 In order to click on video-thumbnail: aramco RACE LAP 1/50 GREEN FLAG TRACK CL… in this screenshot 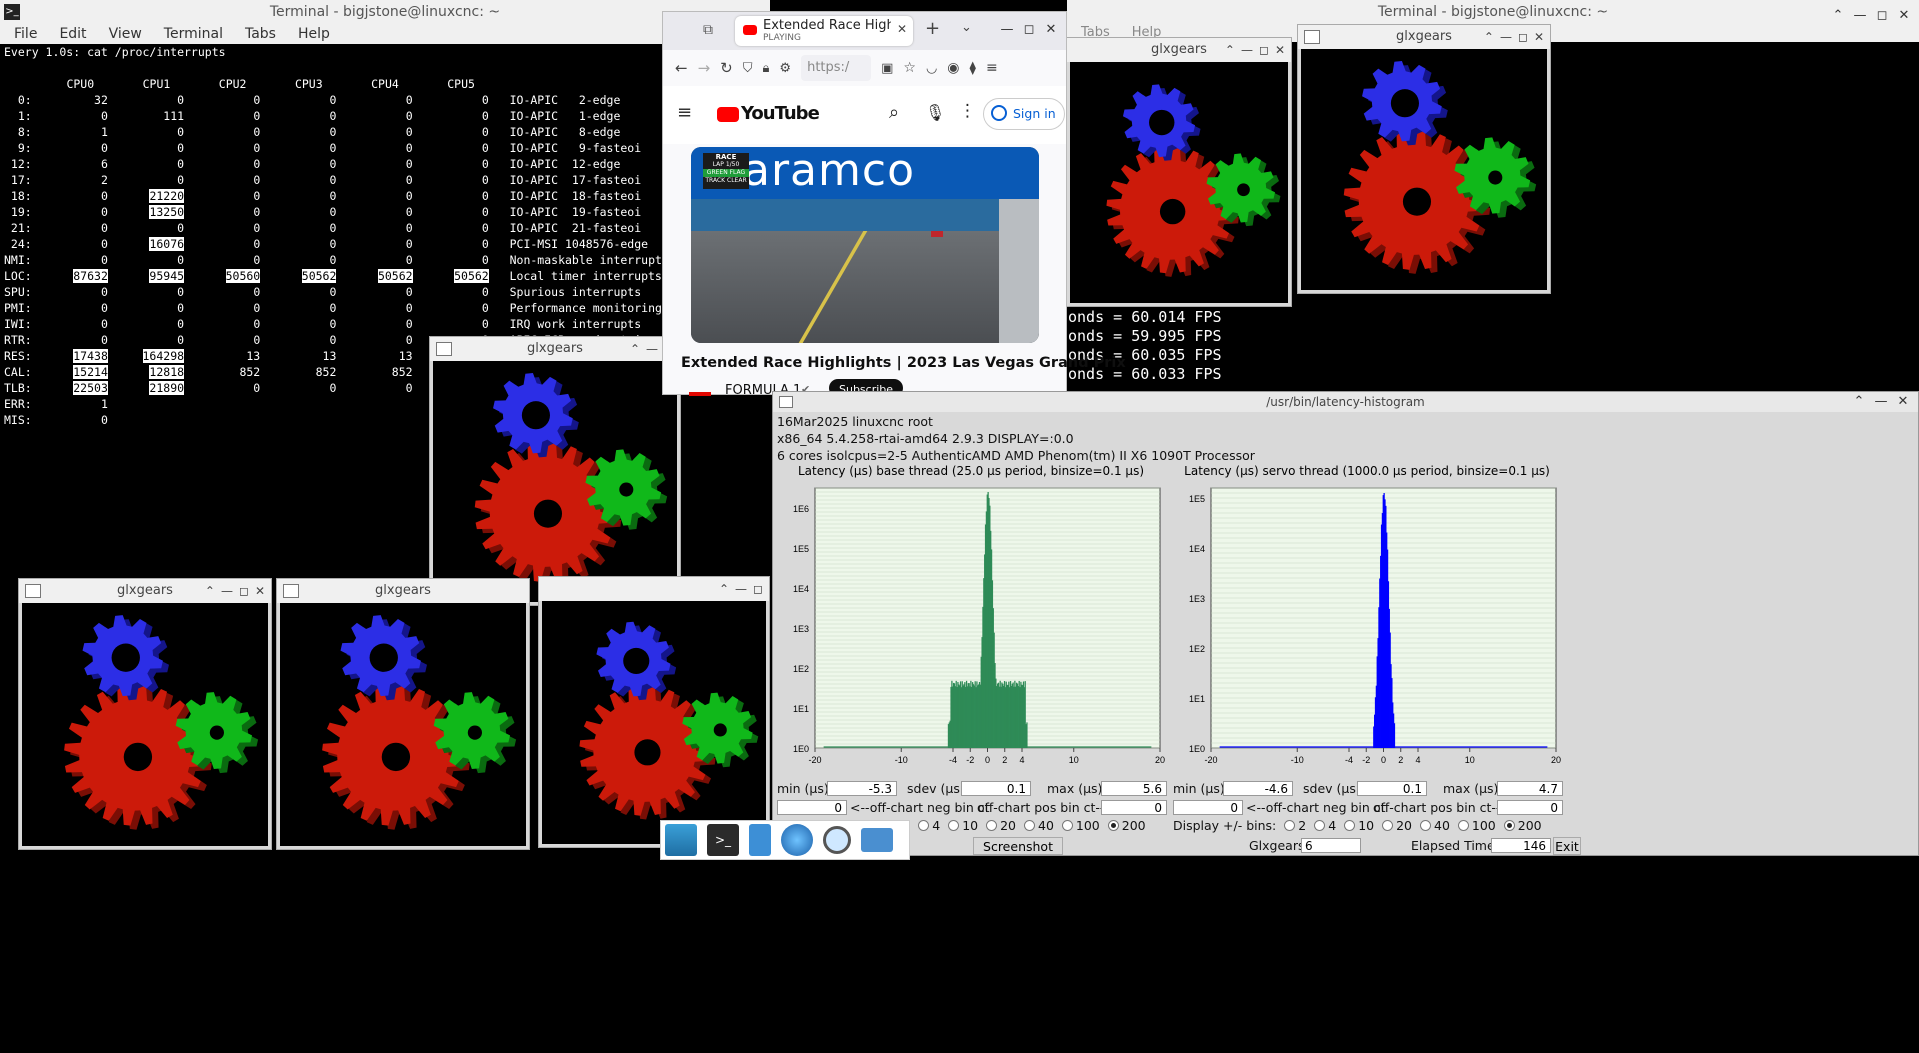, I will do `click(865, 245)`.